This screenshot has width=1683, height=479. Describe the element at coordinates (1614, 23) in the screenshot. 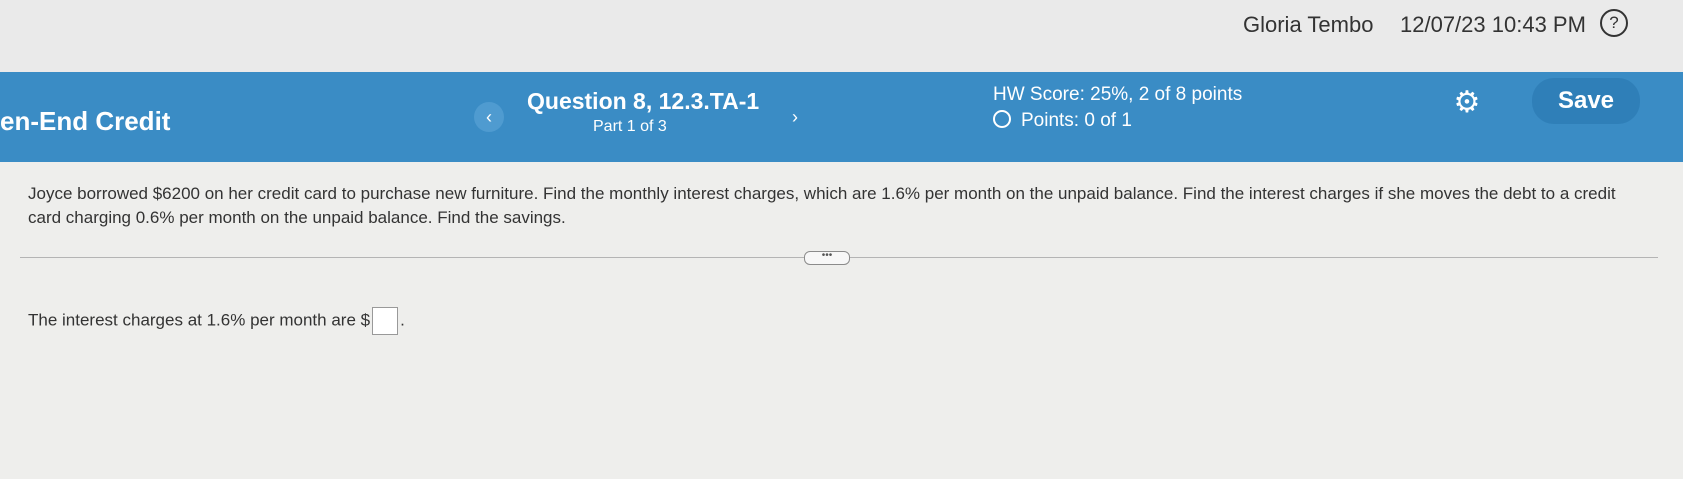

I see `help-icon: ?` at that location.